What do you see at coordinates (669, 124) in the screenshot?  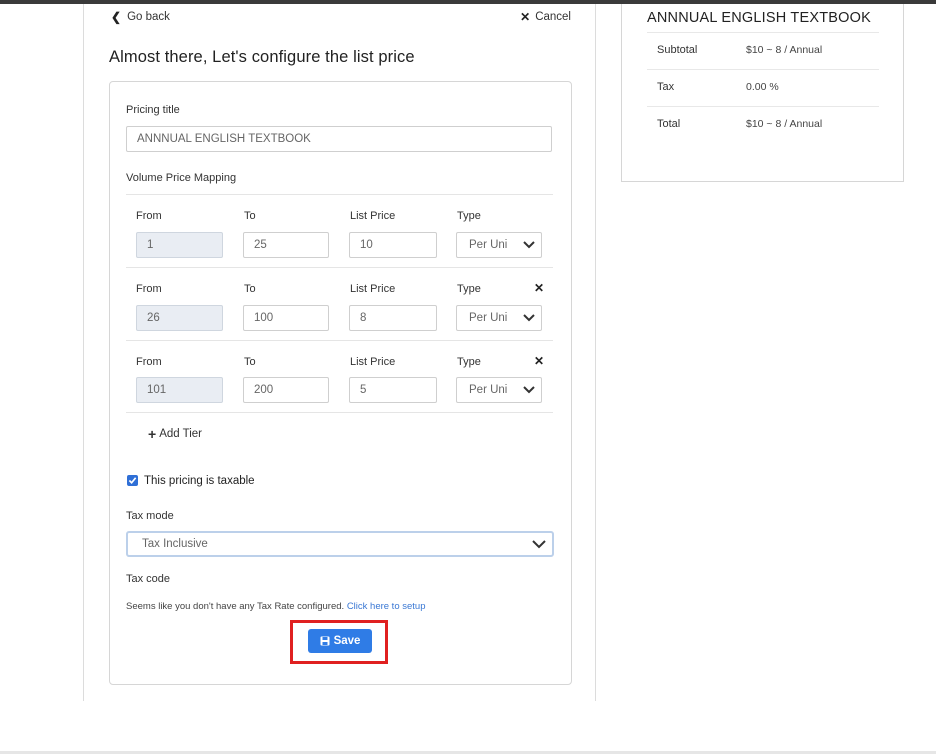 I see `summary-label: Total` at bounding box center [669, 124].